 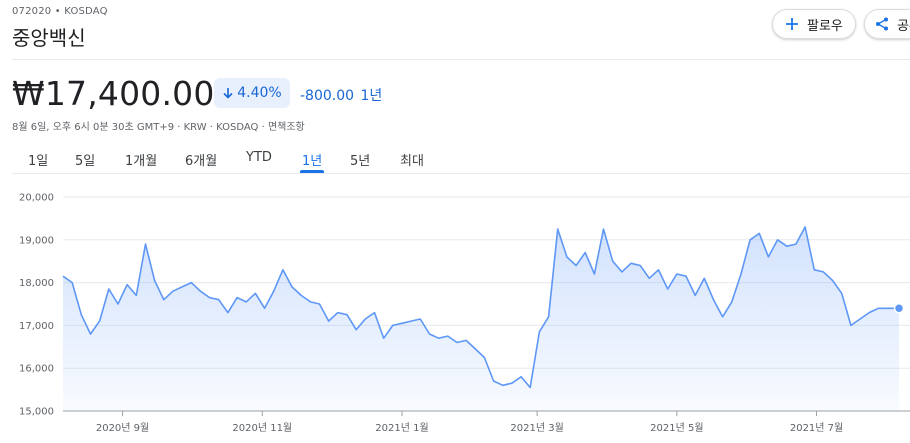 What do you see at coordinates (259, 93) in the screenshot?
I see `change-percent: 4.40%` at bounding box center [259, 93].